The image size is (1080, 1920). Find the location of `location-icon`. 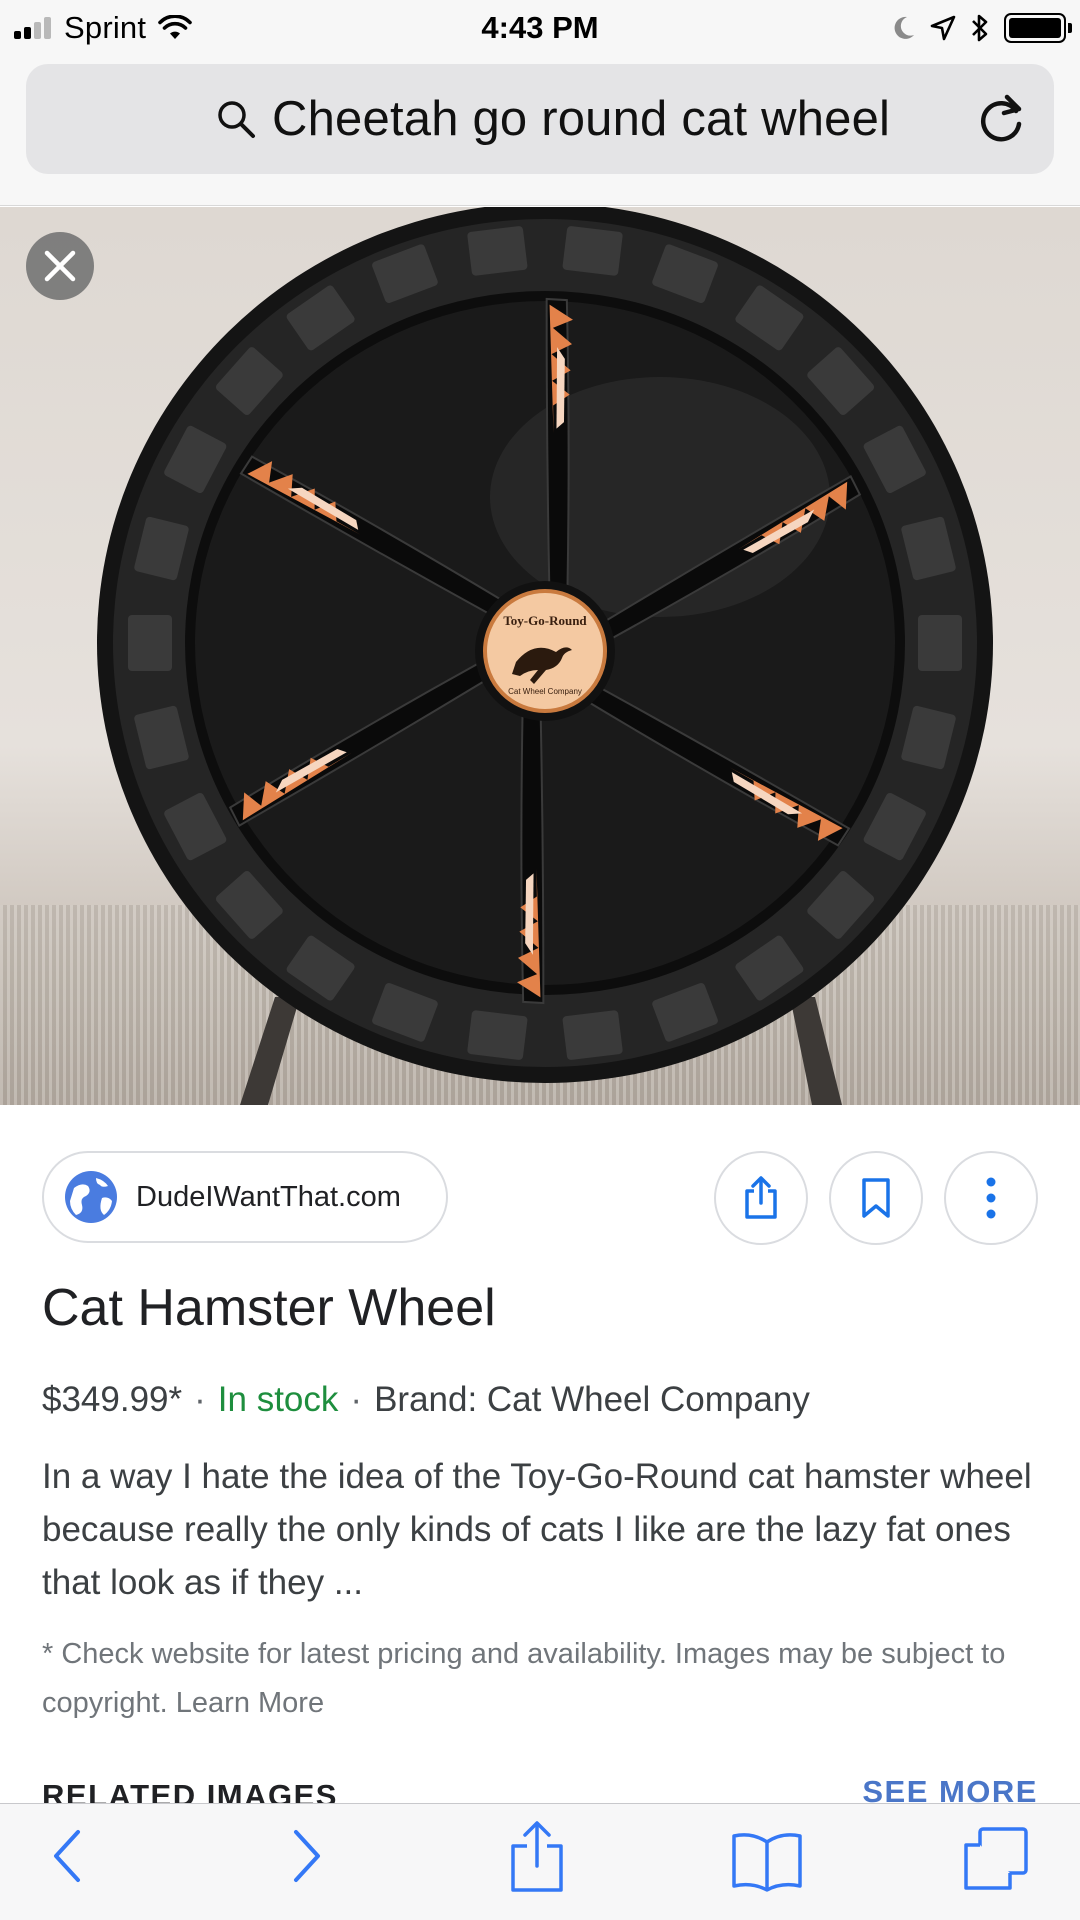

location-icon is located at coordinates (943, 28).